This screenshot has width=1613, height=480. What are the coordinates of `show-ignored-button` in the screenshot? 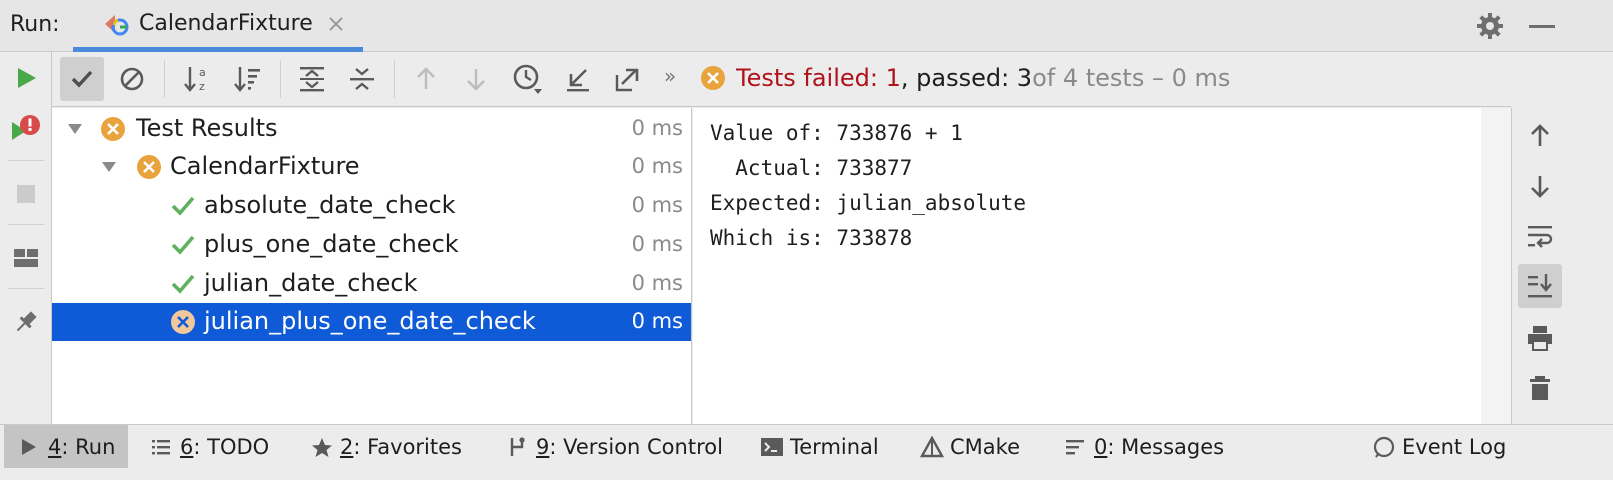 It's located at (132, 79).